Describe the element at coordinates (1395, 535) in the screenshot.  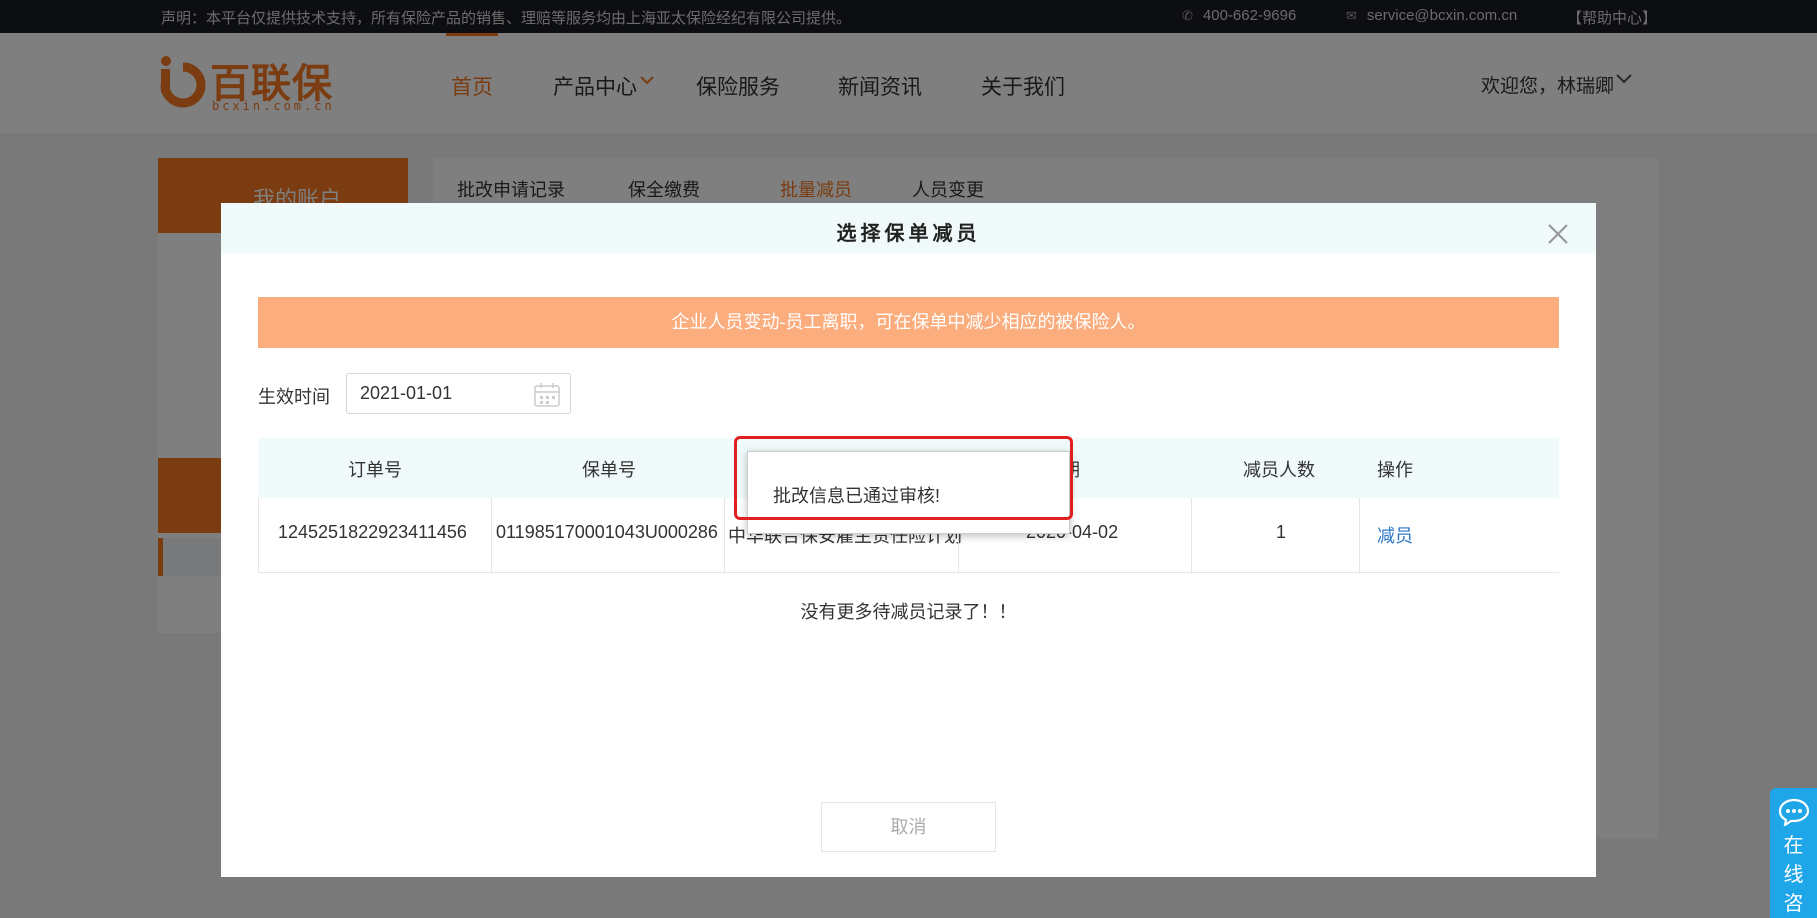
I see `reduce-member-link: 减员` at that location.